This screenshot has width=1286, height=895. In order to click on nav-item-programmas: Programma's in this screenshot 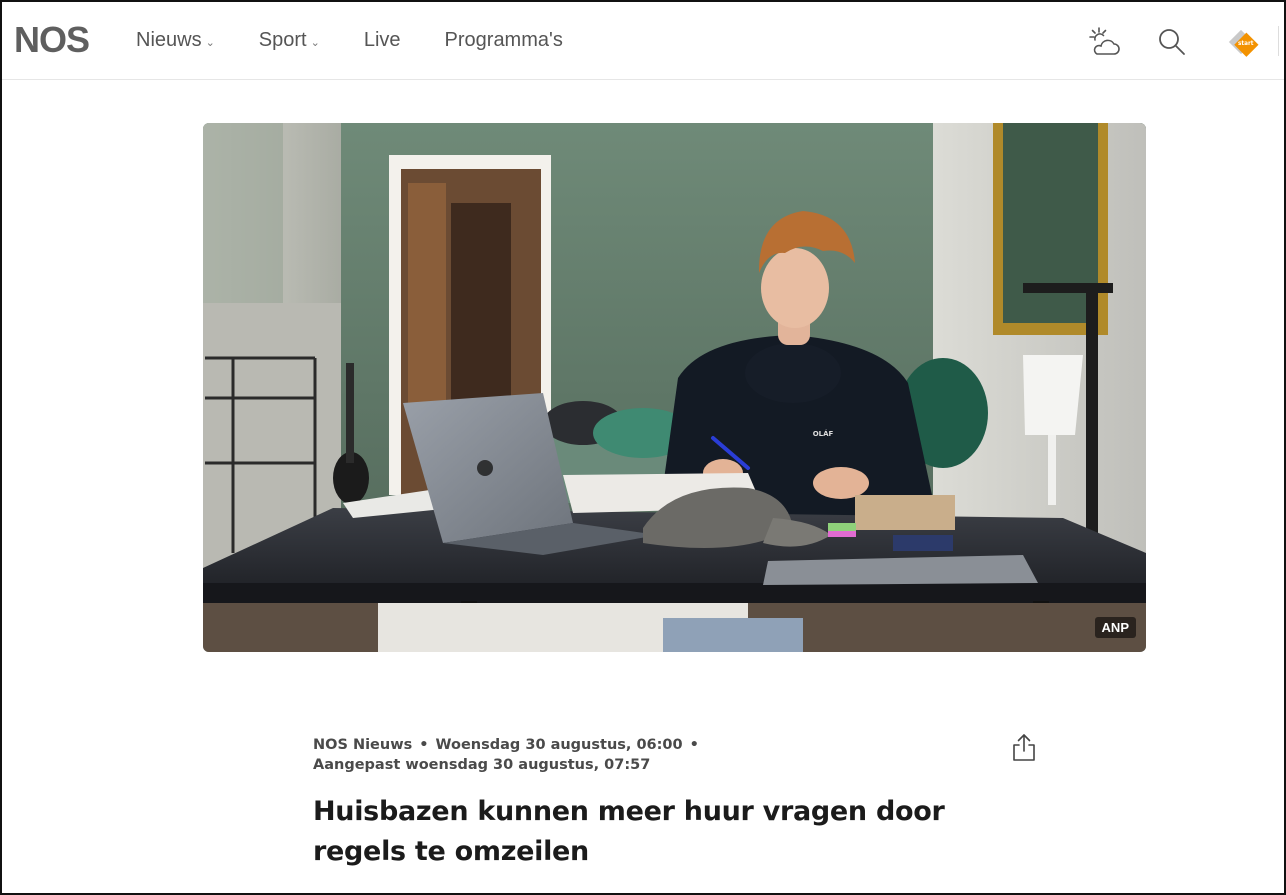, I will do `click(504, 40)`.